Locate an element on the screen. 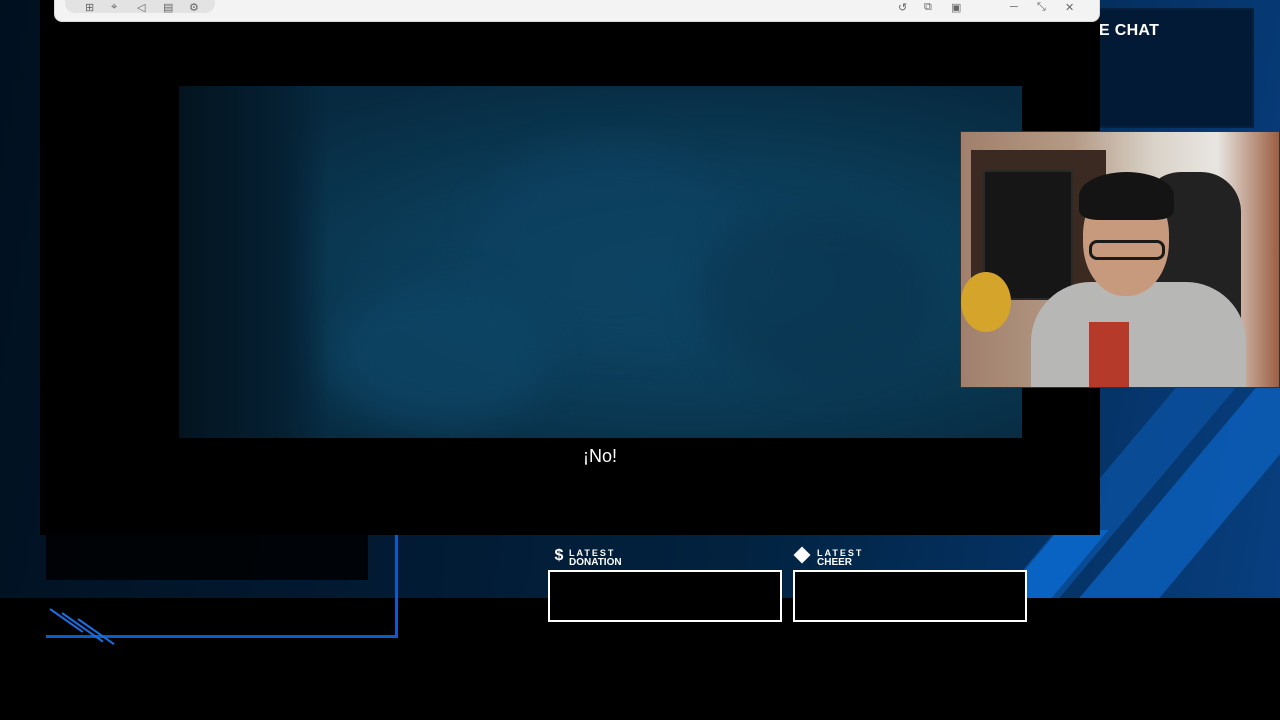 This screenshot has height=720, width=1280. undo-icon: ↺ is located at coordinates (902, 7).